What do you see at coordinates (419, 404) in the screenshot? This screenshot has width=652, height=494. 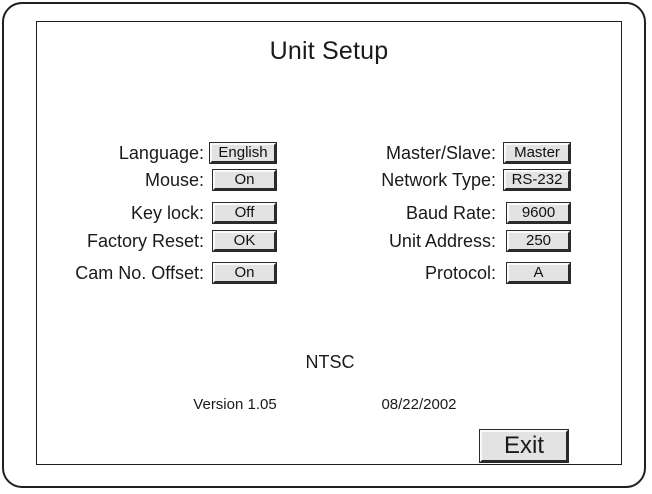 I see `date-text: 08/22/2002` at bounding box center [419, 404].